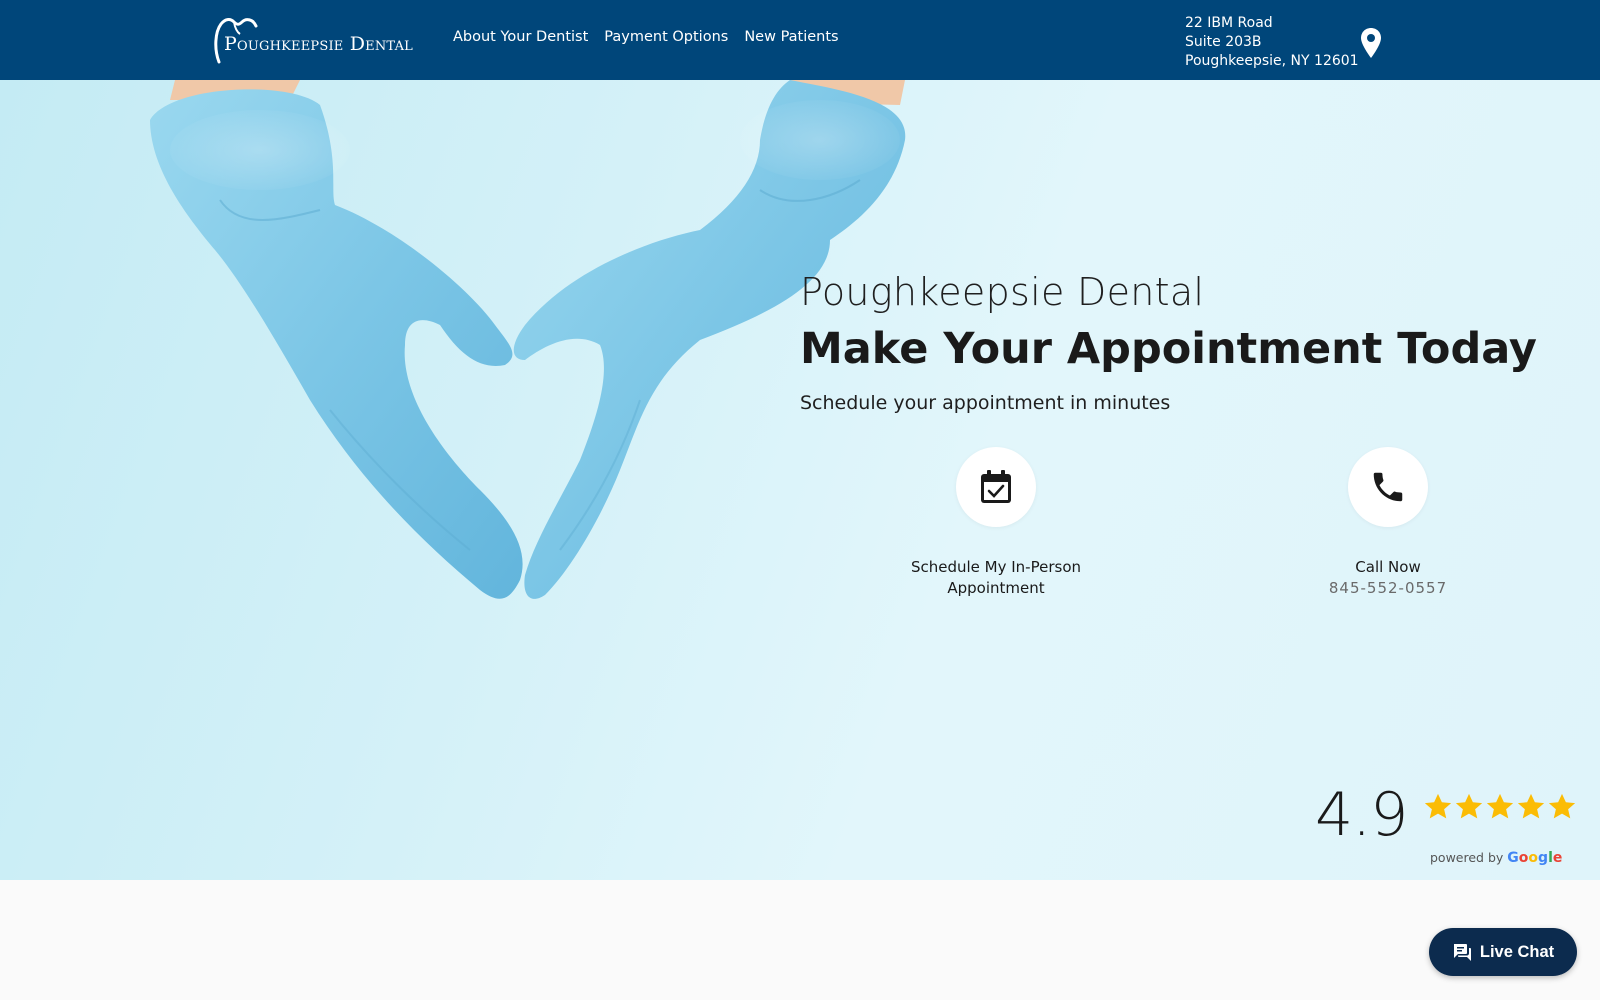  What do you see at coordinates (791, 37) in the screenshot?
I see `nav-new-patients: New Patients` at bounding box center [791, 37].